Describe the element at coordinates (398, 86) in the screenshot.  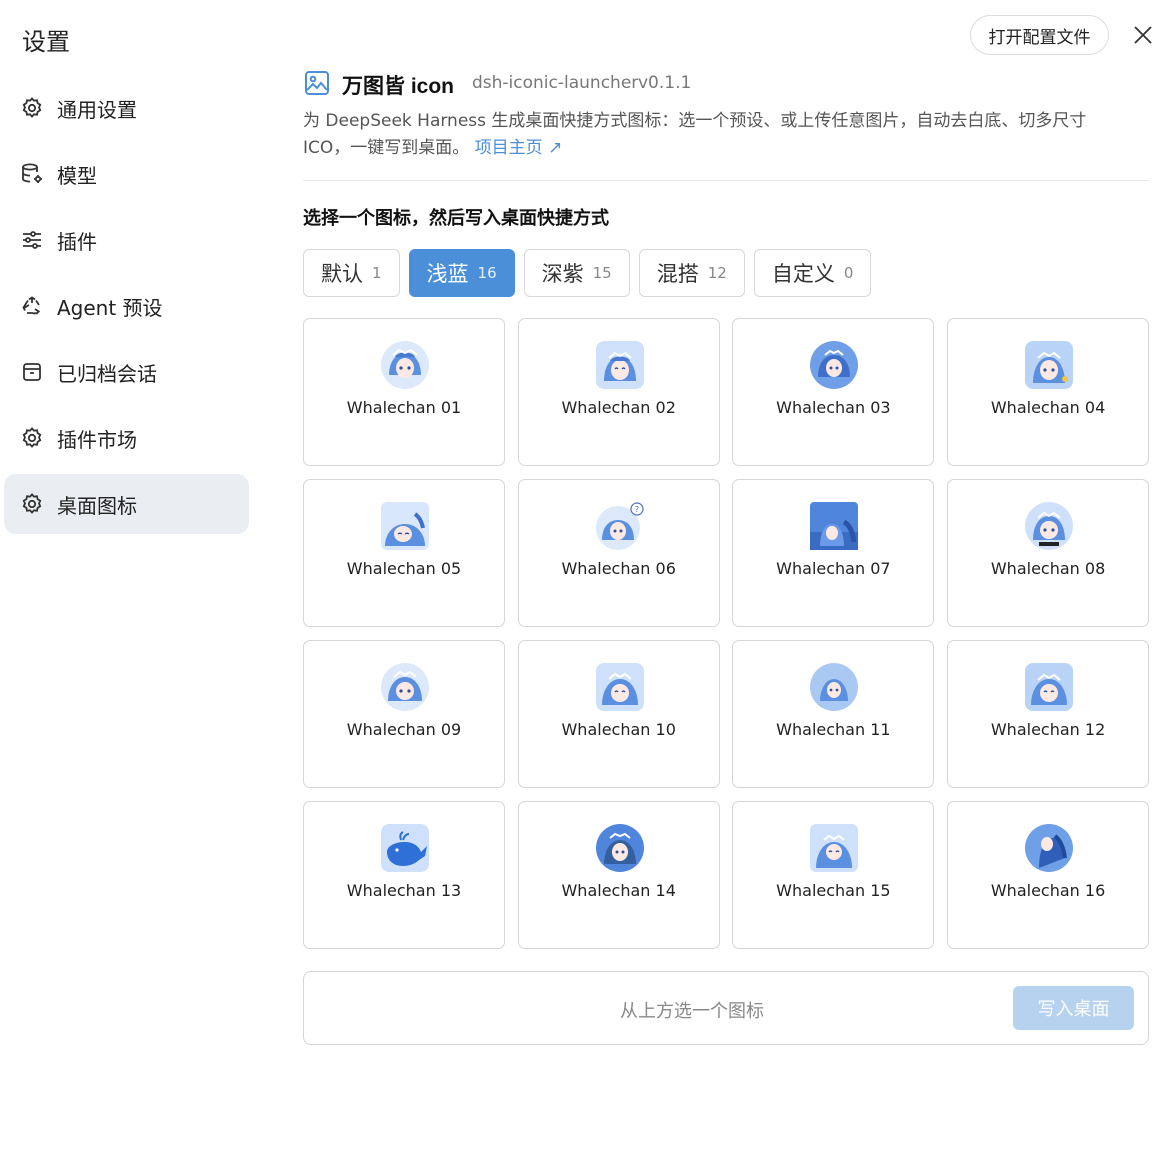
I see `plugin-name: 万图皆 icon` at that location.